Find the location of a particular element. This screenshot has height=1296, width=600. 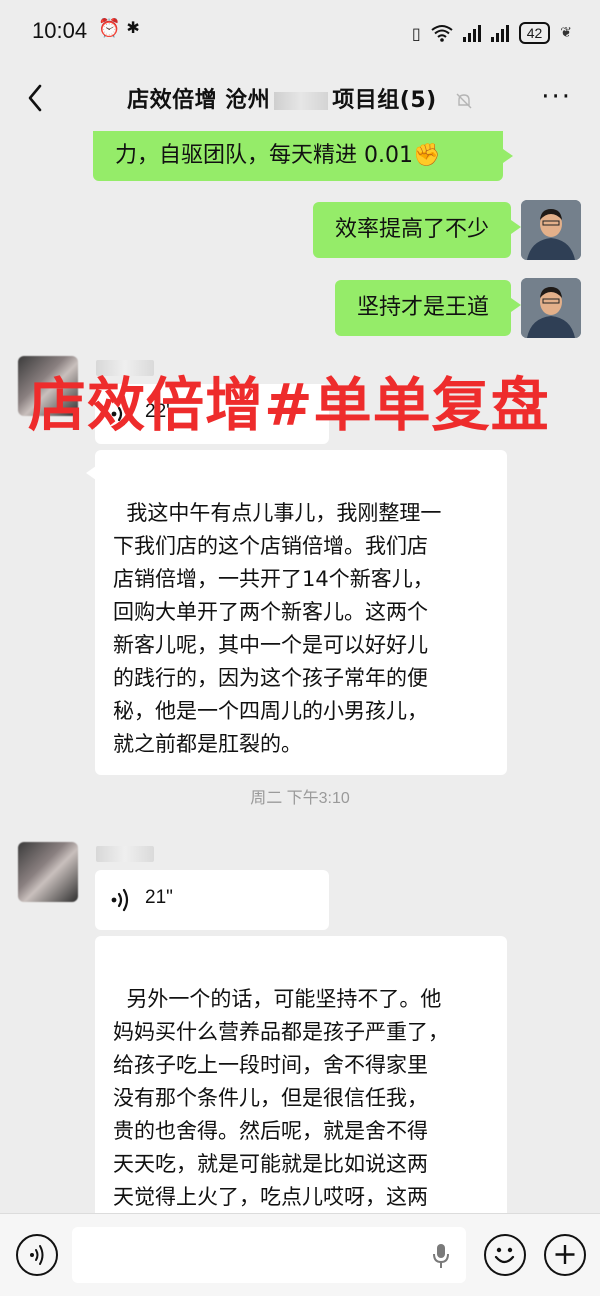

chat-title-suffix: 项目组(5) is located at coordinates (384, 100).